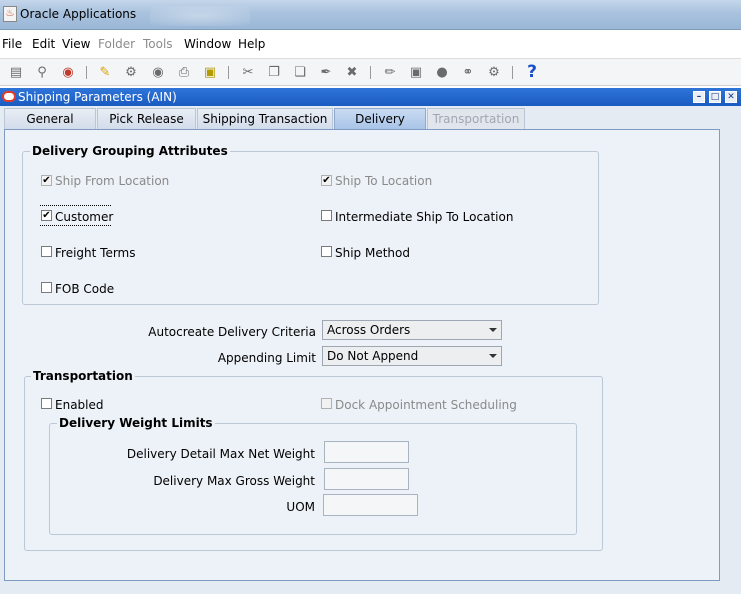 The height and width of the screenshot is (594, 741). I want to click on app-title: Oracle Applications, so click(78, 14).